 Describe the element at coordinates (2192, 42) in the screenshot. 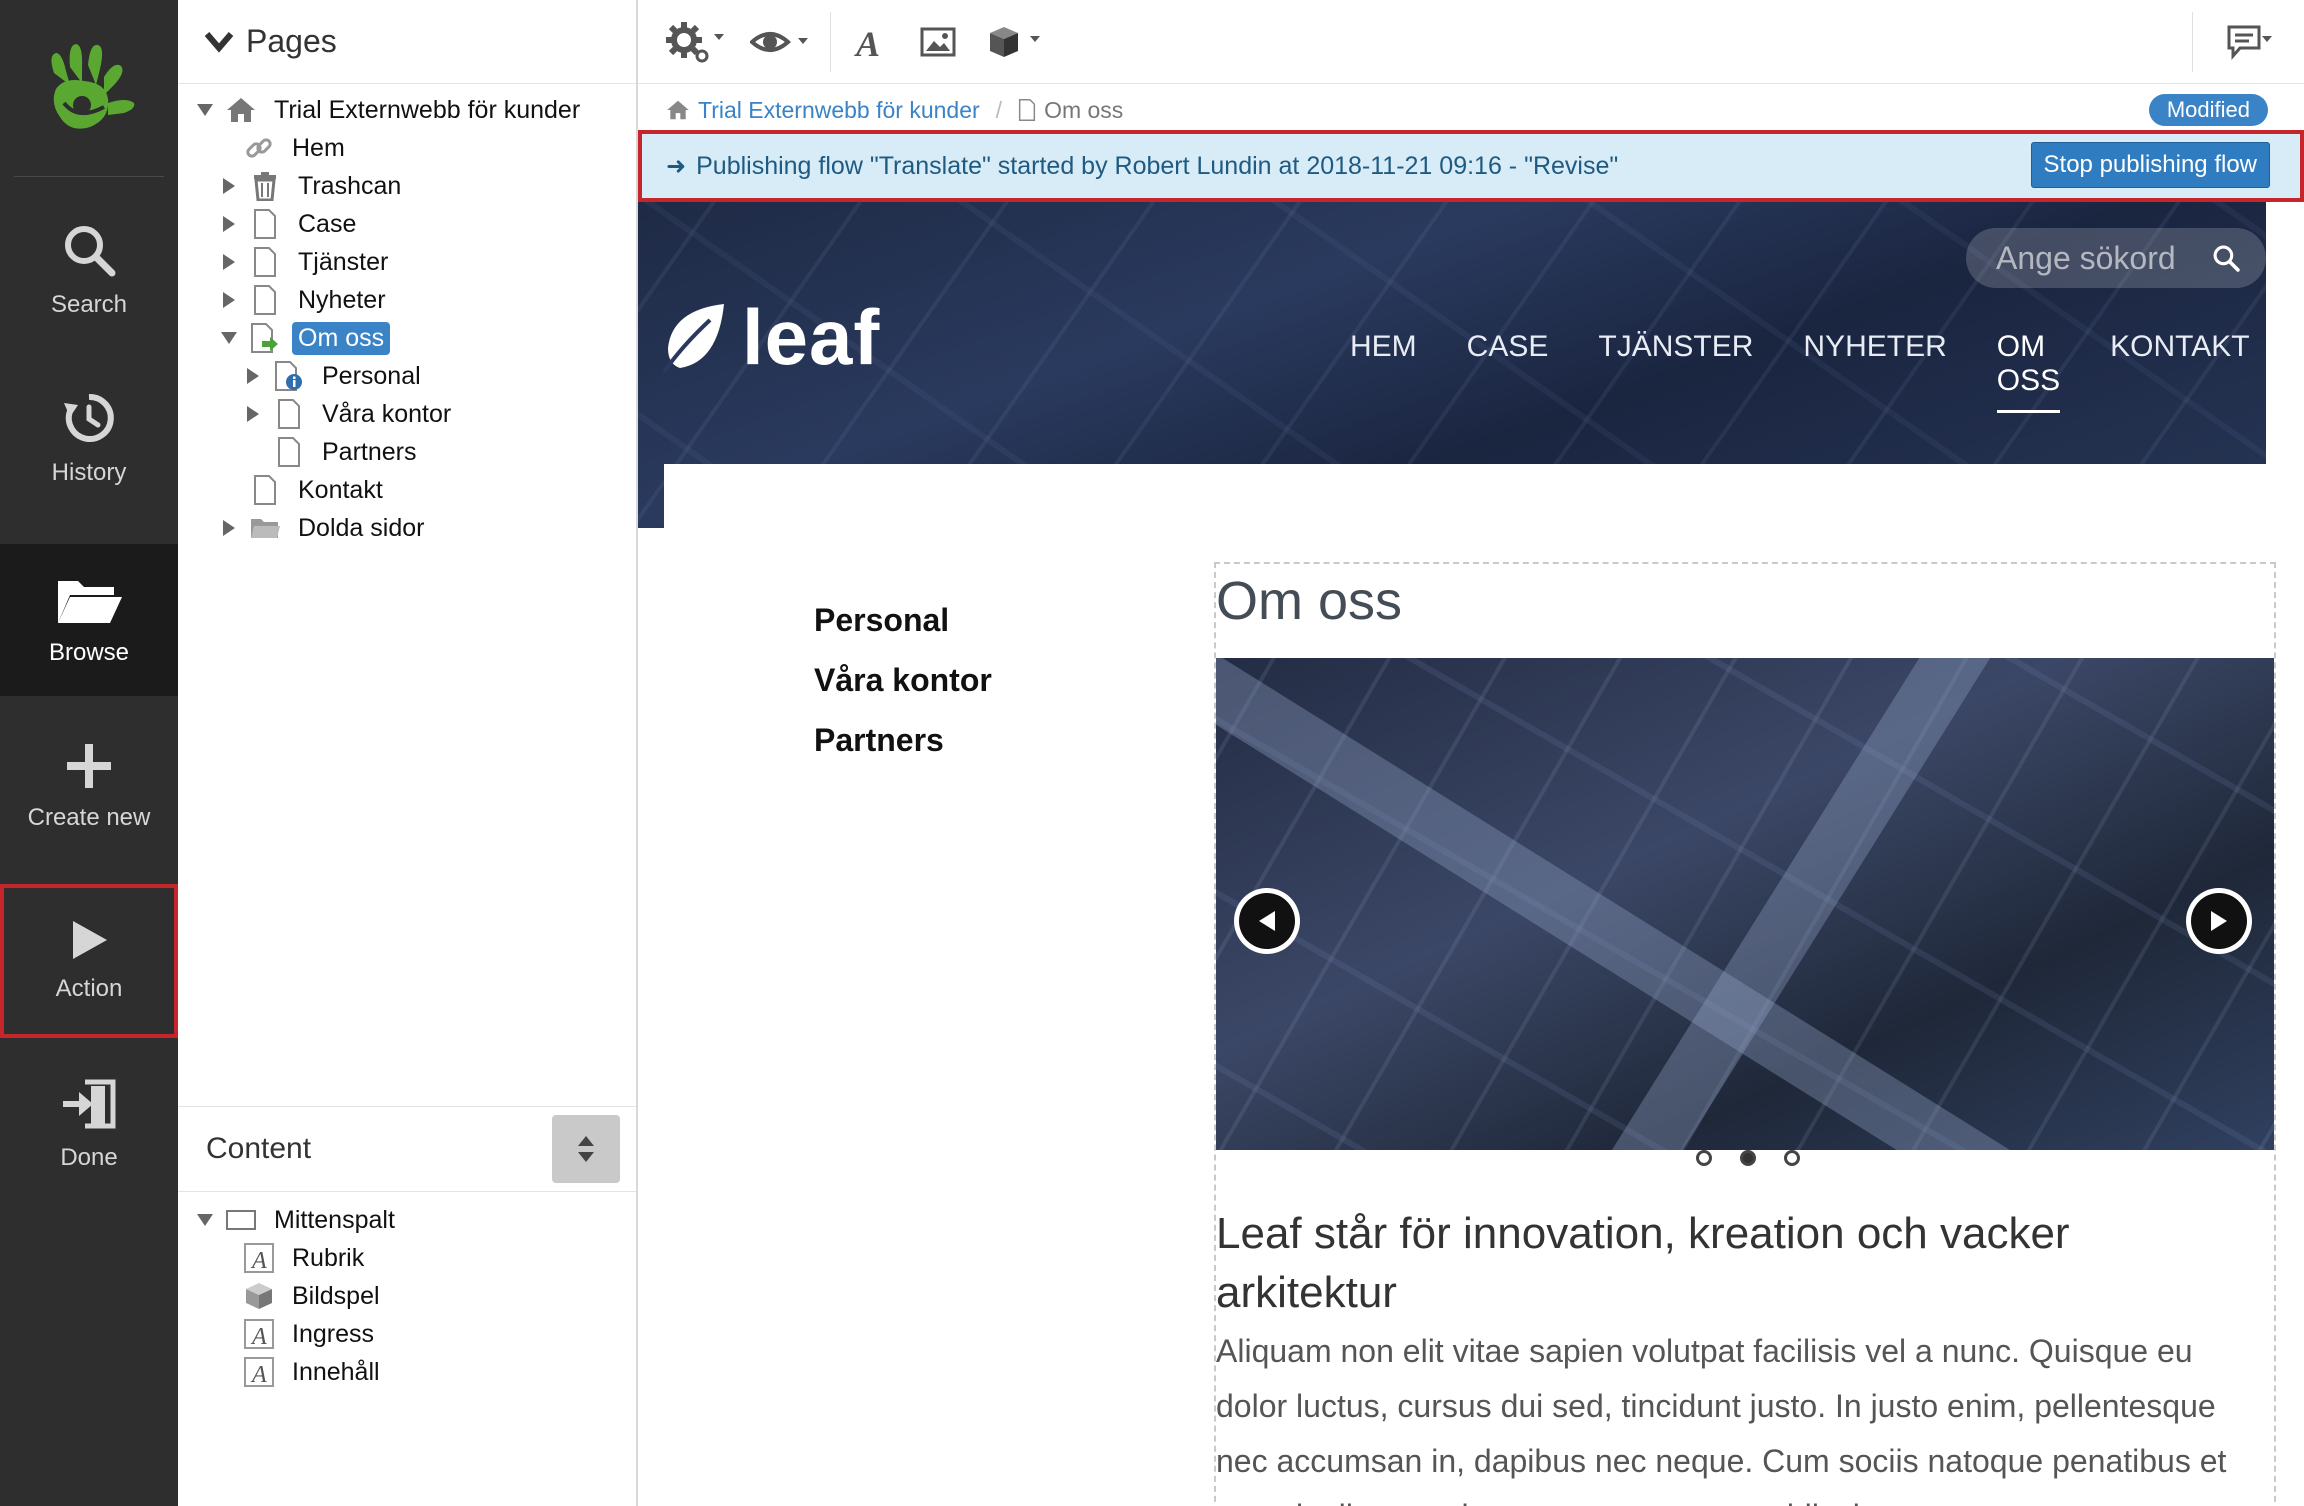

I see `toolbar-divider` at that location.